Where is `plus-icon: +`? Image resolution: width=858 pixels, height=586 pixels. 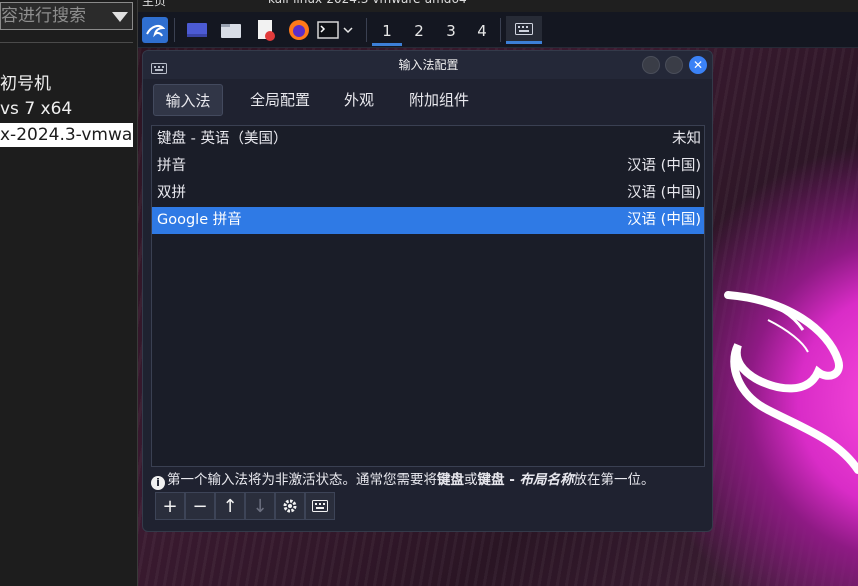
plus-icon: + is located at coordinates (170, 506).